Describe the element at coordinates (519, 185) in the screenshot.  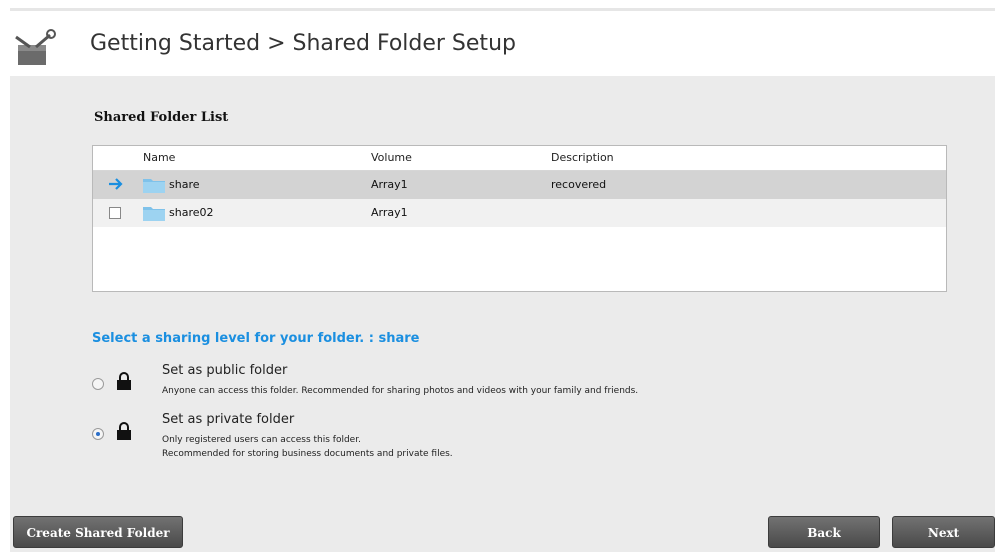
I see `table-row: share Array1 recovered` at that location.